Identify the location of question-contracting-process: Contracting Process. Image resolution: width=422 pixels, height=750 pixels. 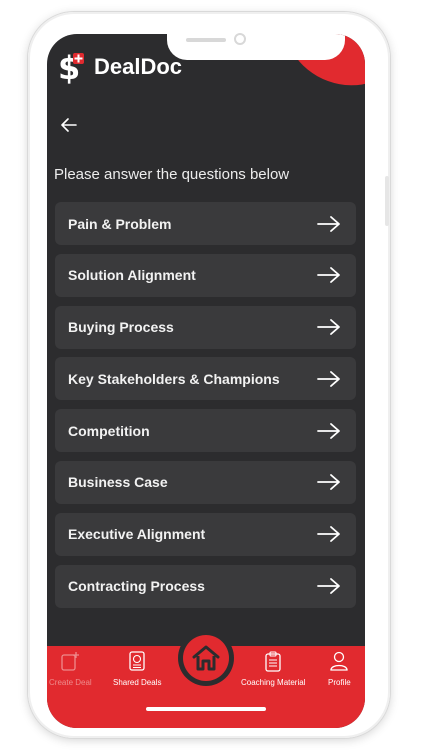
(205, 586).